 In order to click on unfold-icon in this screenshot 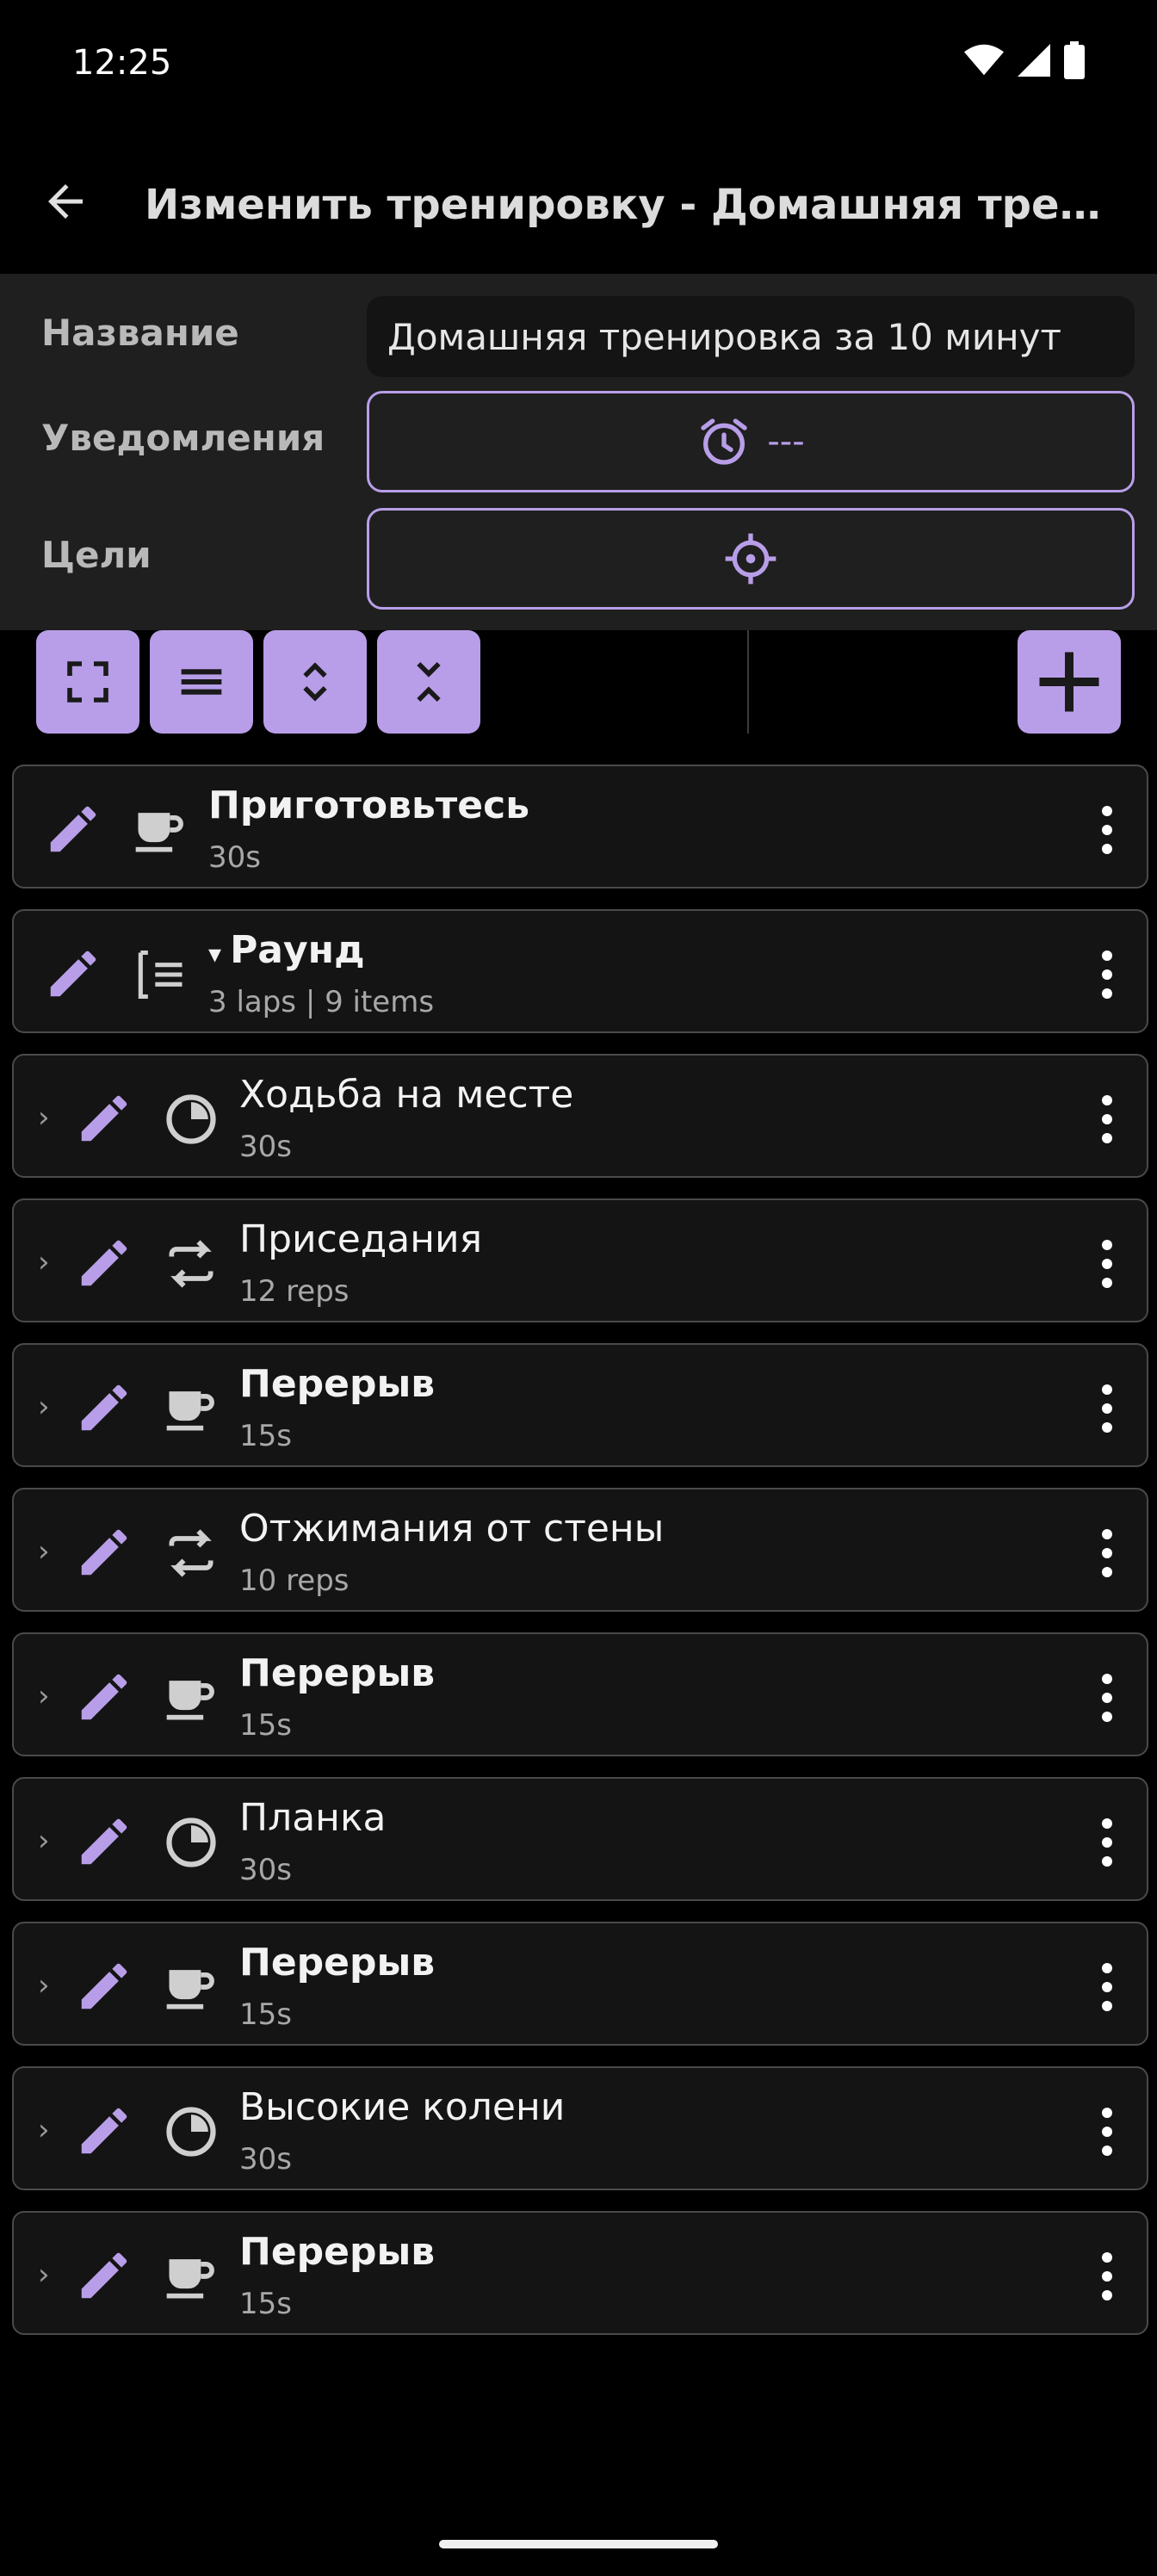, I will do `click(315, 682)`.